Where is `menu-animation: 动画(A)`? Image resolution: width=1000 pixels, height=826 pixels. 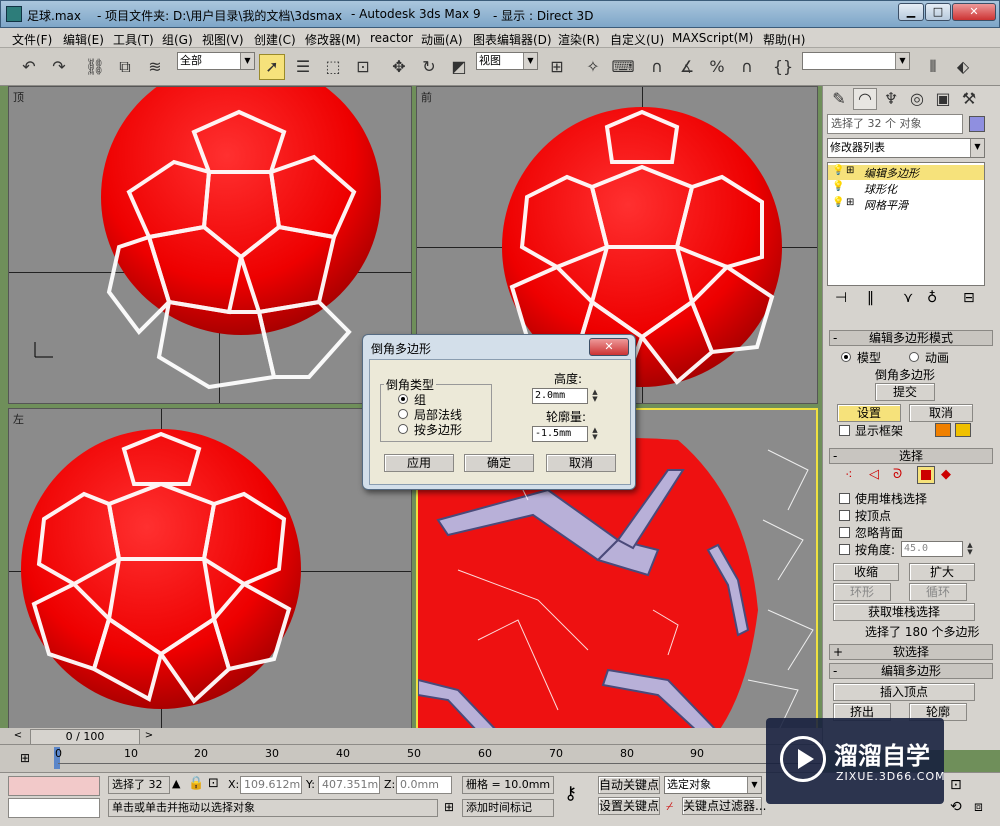 menu-animation: 动画(A) is located at coordinates (442, 39).